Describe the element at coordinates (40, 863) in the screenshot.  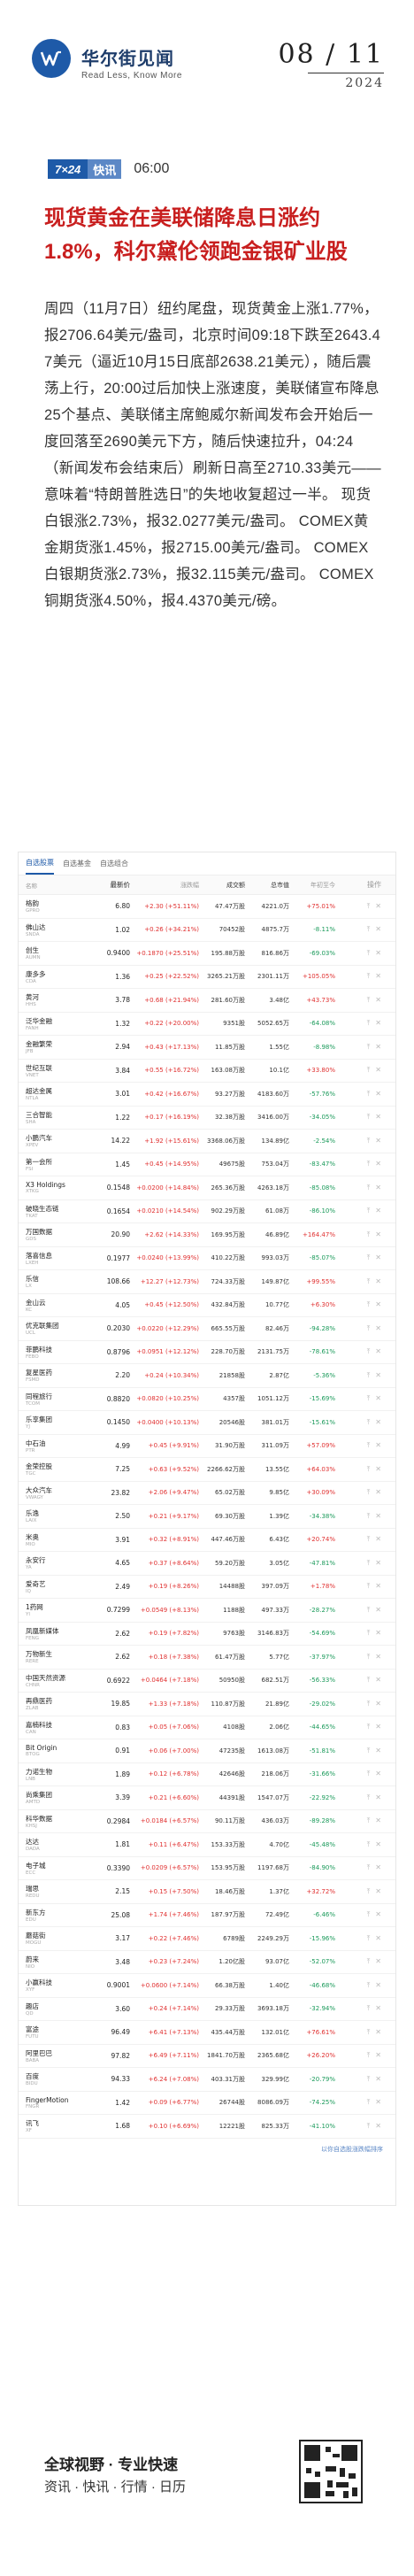
I see `tab-stocks: 自选股票` at that location.